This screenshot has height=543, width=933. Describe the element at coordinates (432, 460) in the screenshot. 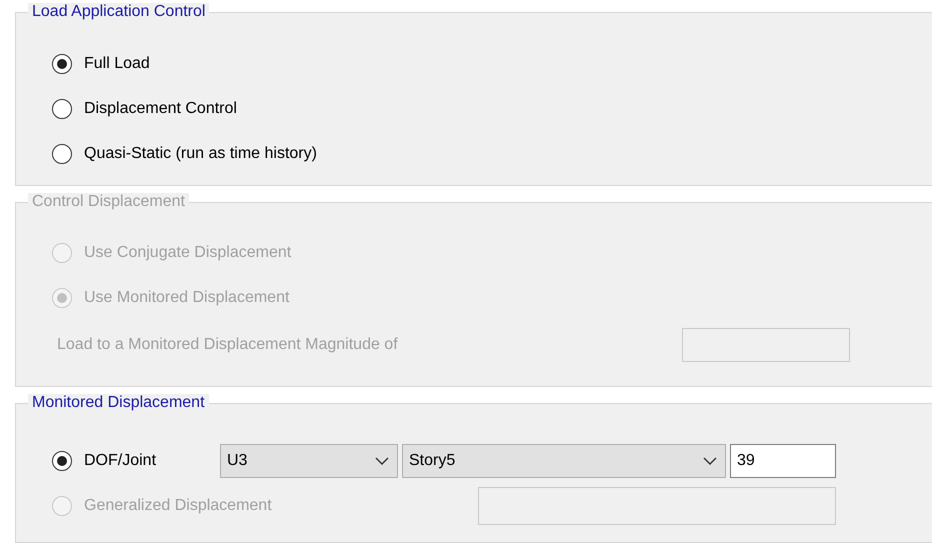

I see `dropdown-value: Story5` at that location.